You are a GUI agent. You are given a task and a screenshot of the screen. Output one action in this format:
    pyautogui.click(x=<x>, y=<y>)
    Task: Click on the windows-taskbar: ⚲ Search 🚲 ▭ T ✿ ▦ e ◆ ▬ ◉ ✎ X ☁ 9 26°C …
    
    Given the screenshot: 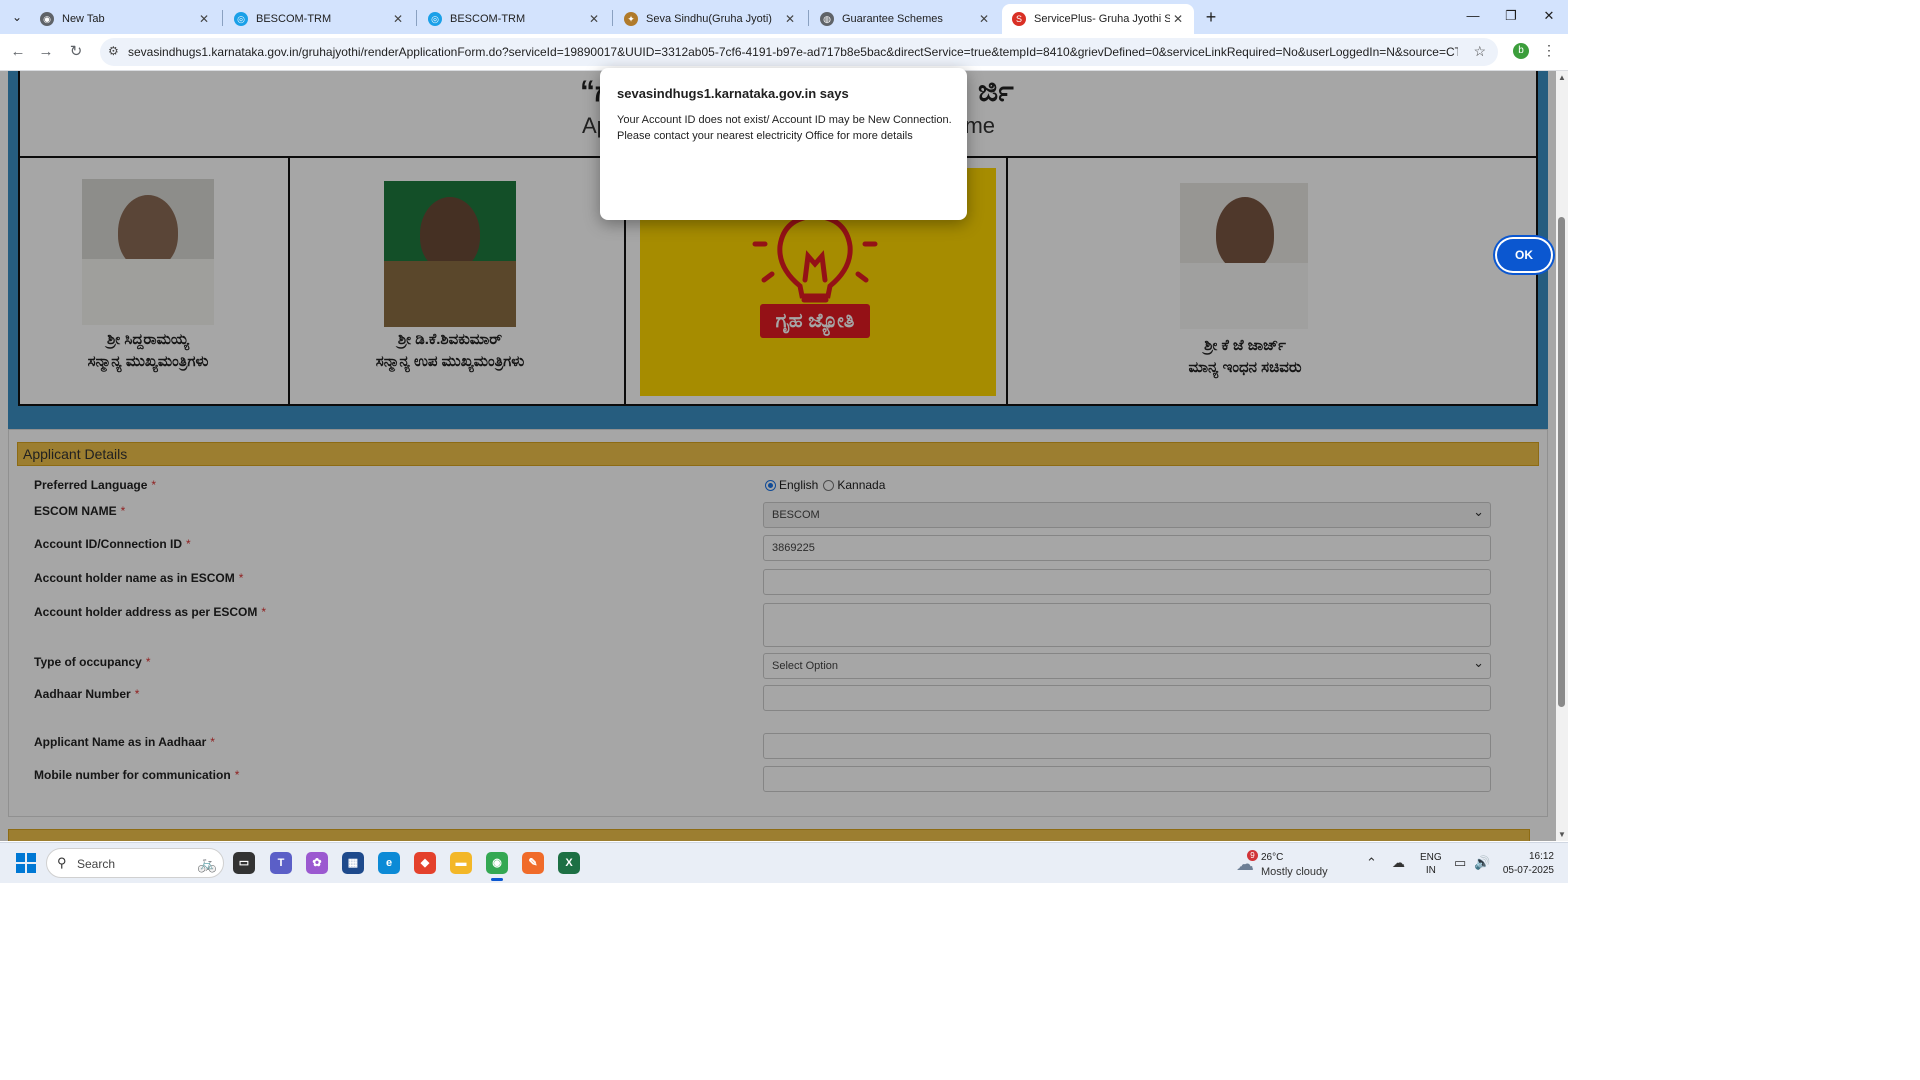 What is the action you would take?
    pyautogui.click(x=784, y=862)
    